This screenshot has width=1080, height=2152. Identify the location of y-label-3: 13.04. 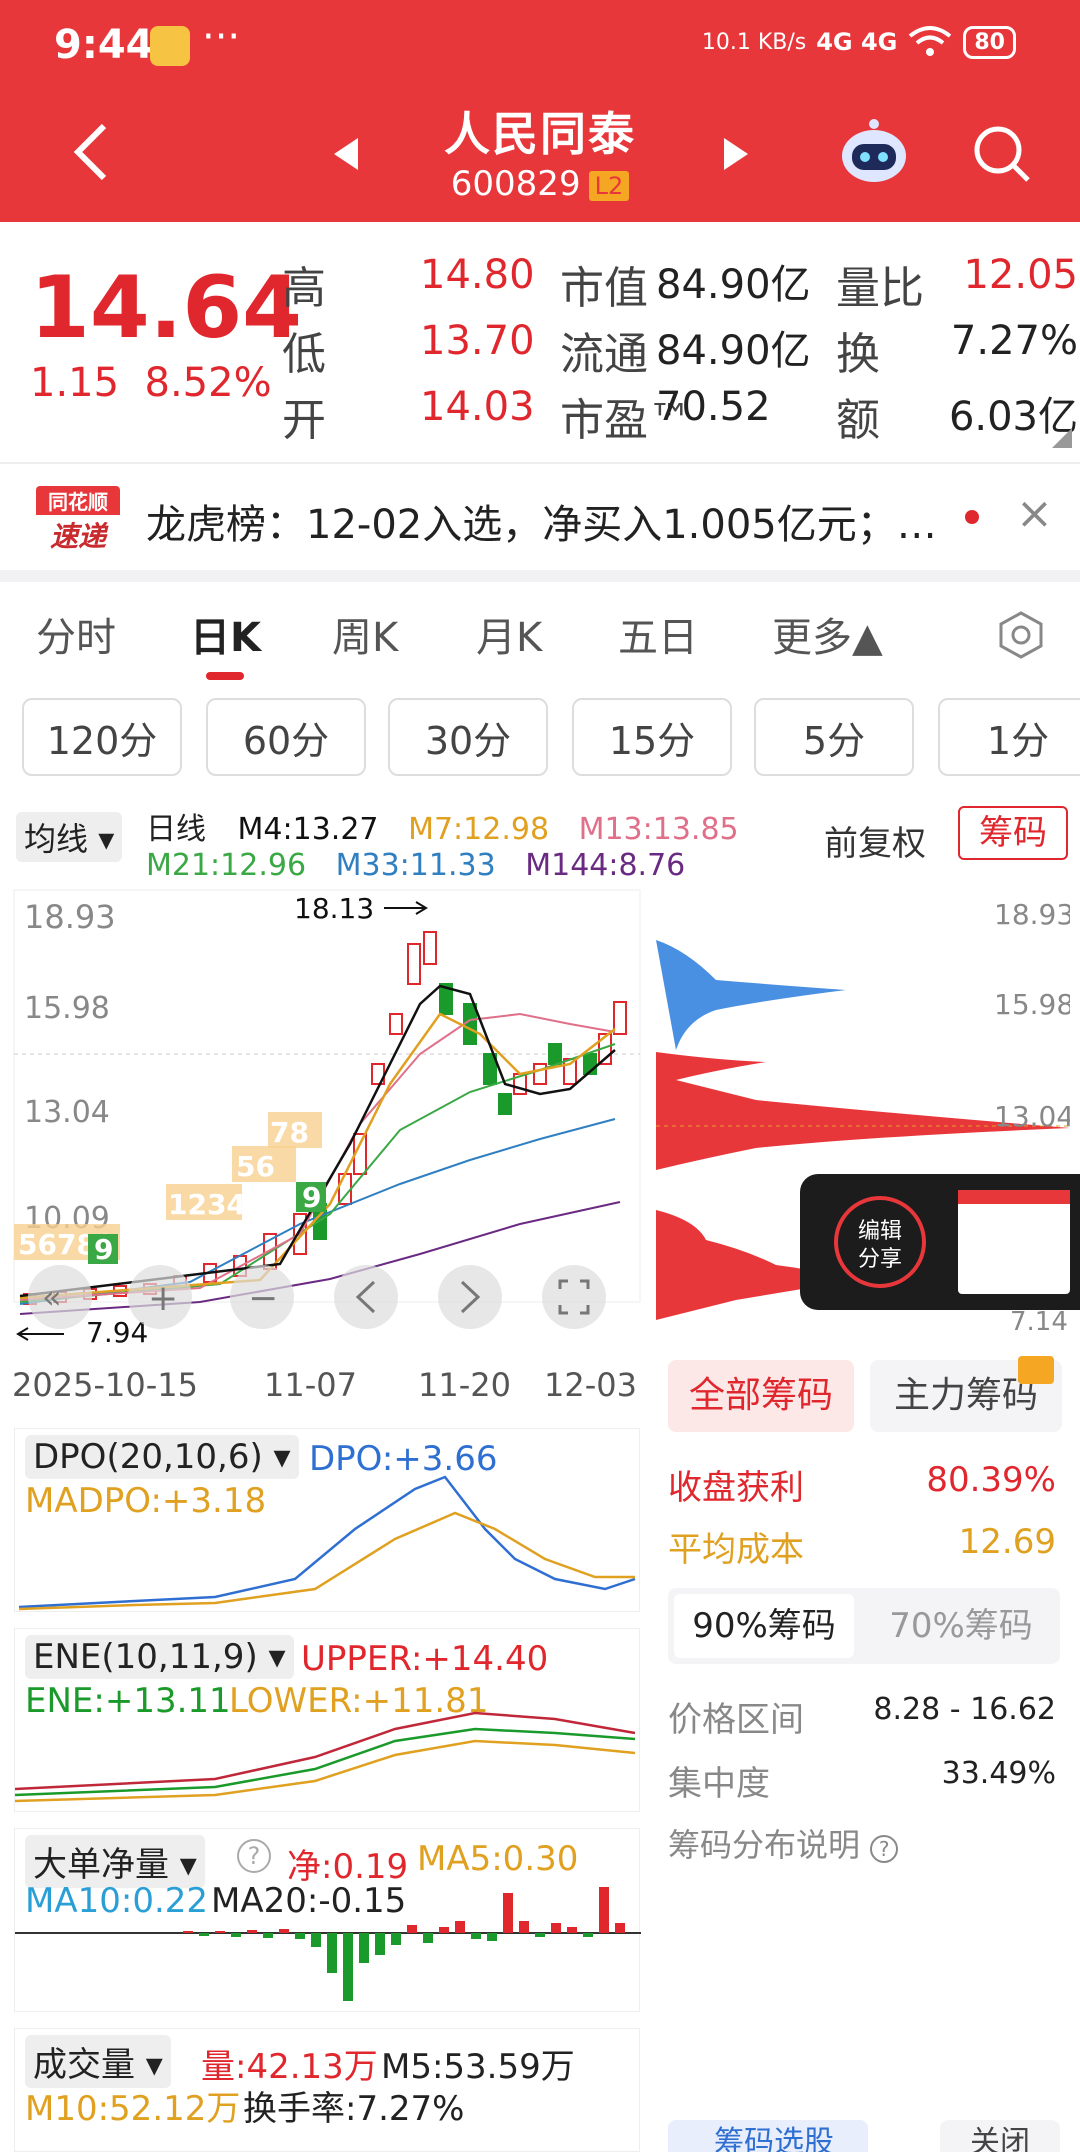
(67, 1112).